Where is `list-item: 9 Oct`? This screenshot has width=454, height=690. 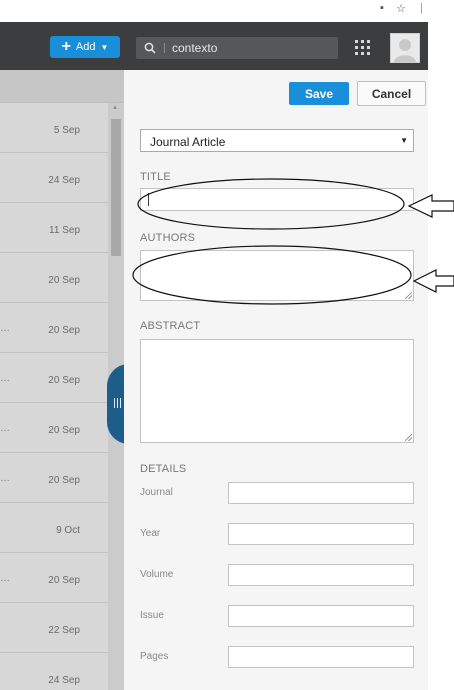
list-item: 9 Oct is located at coordinates (54, 528).